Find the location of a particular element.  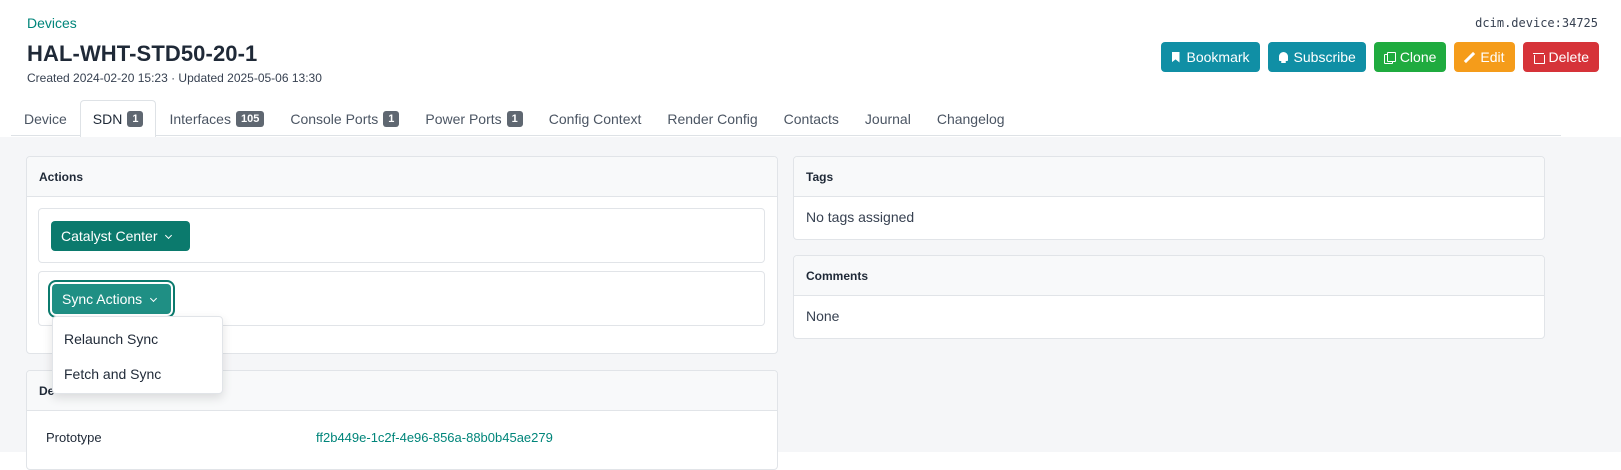

clone-button: Clone is located at coordinates (1410, 57).